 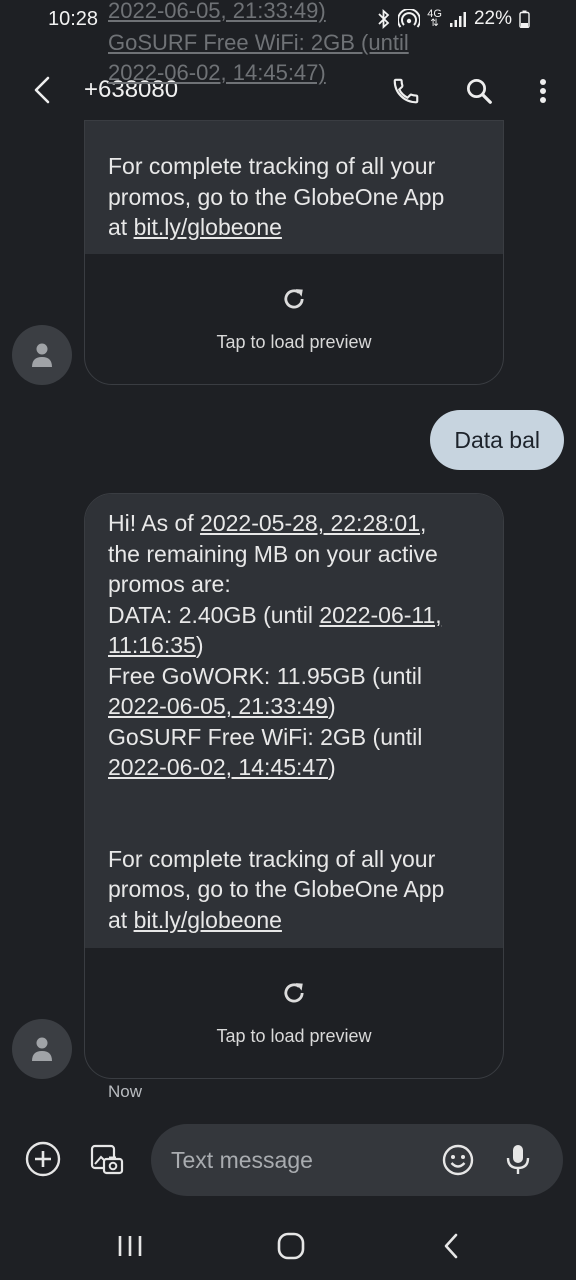 I want to click on message-input, so click(x=301, y=1160).